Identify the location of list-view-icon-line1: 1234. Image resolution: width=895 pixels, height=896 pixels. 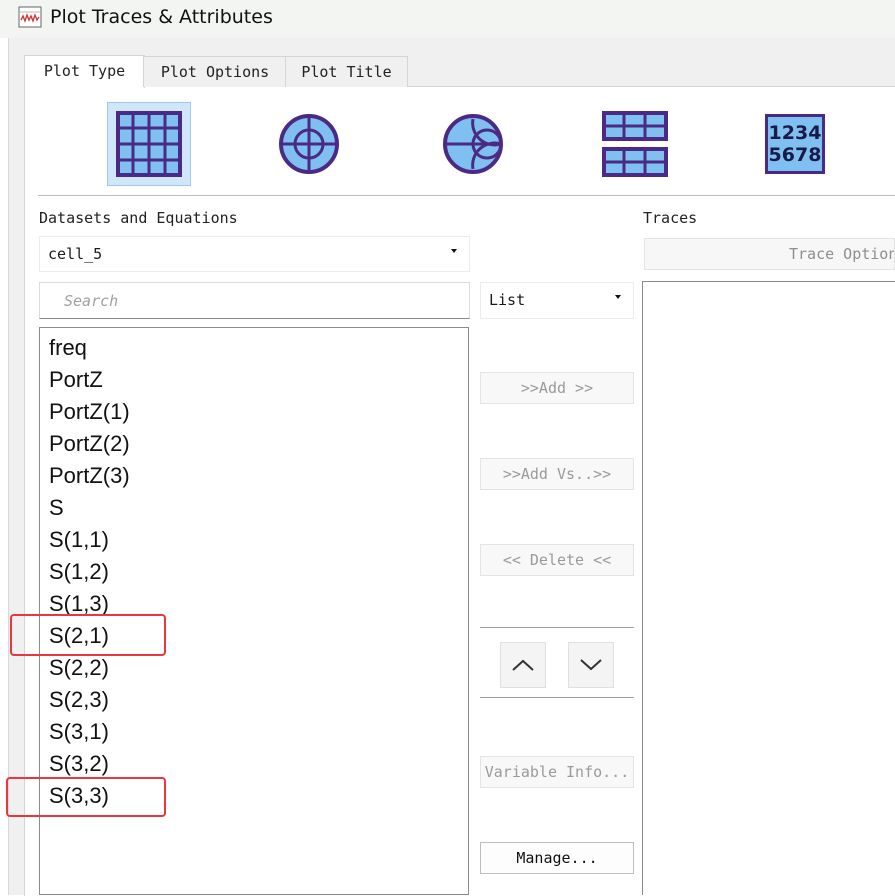
(795, 133).